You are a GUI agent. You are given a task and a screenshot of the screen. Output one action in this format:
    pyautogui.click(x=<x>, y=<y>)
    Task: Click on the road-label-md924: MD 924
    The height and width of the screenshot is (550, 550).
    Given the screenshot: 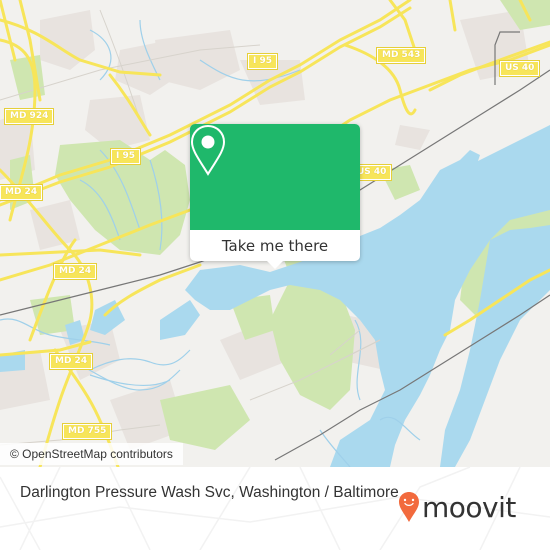 What is the action you would take?
    pyautogui.click(x=29, y=116)
    